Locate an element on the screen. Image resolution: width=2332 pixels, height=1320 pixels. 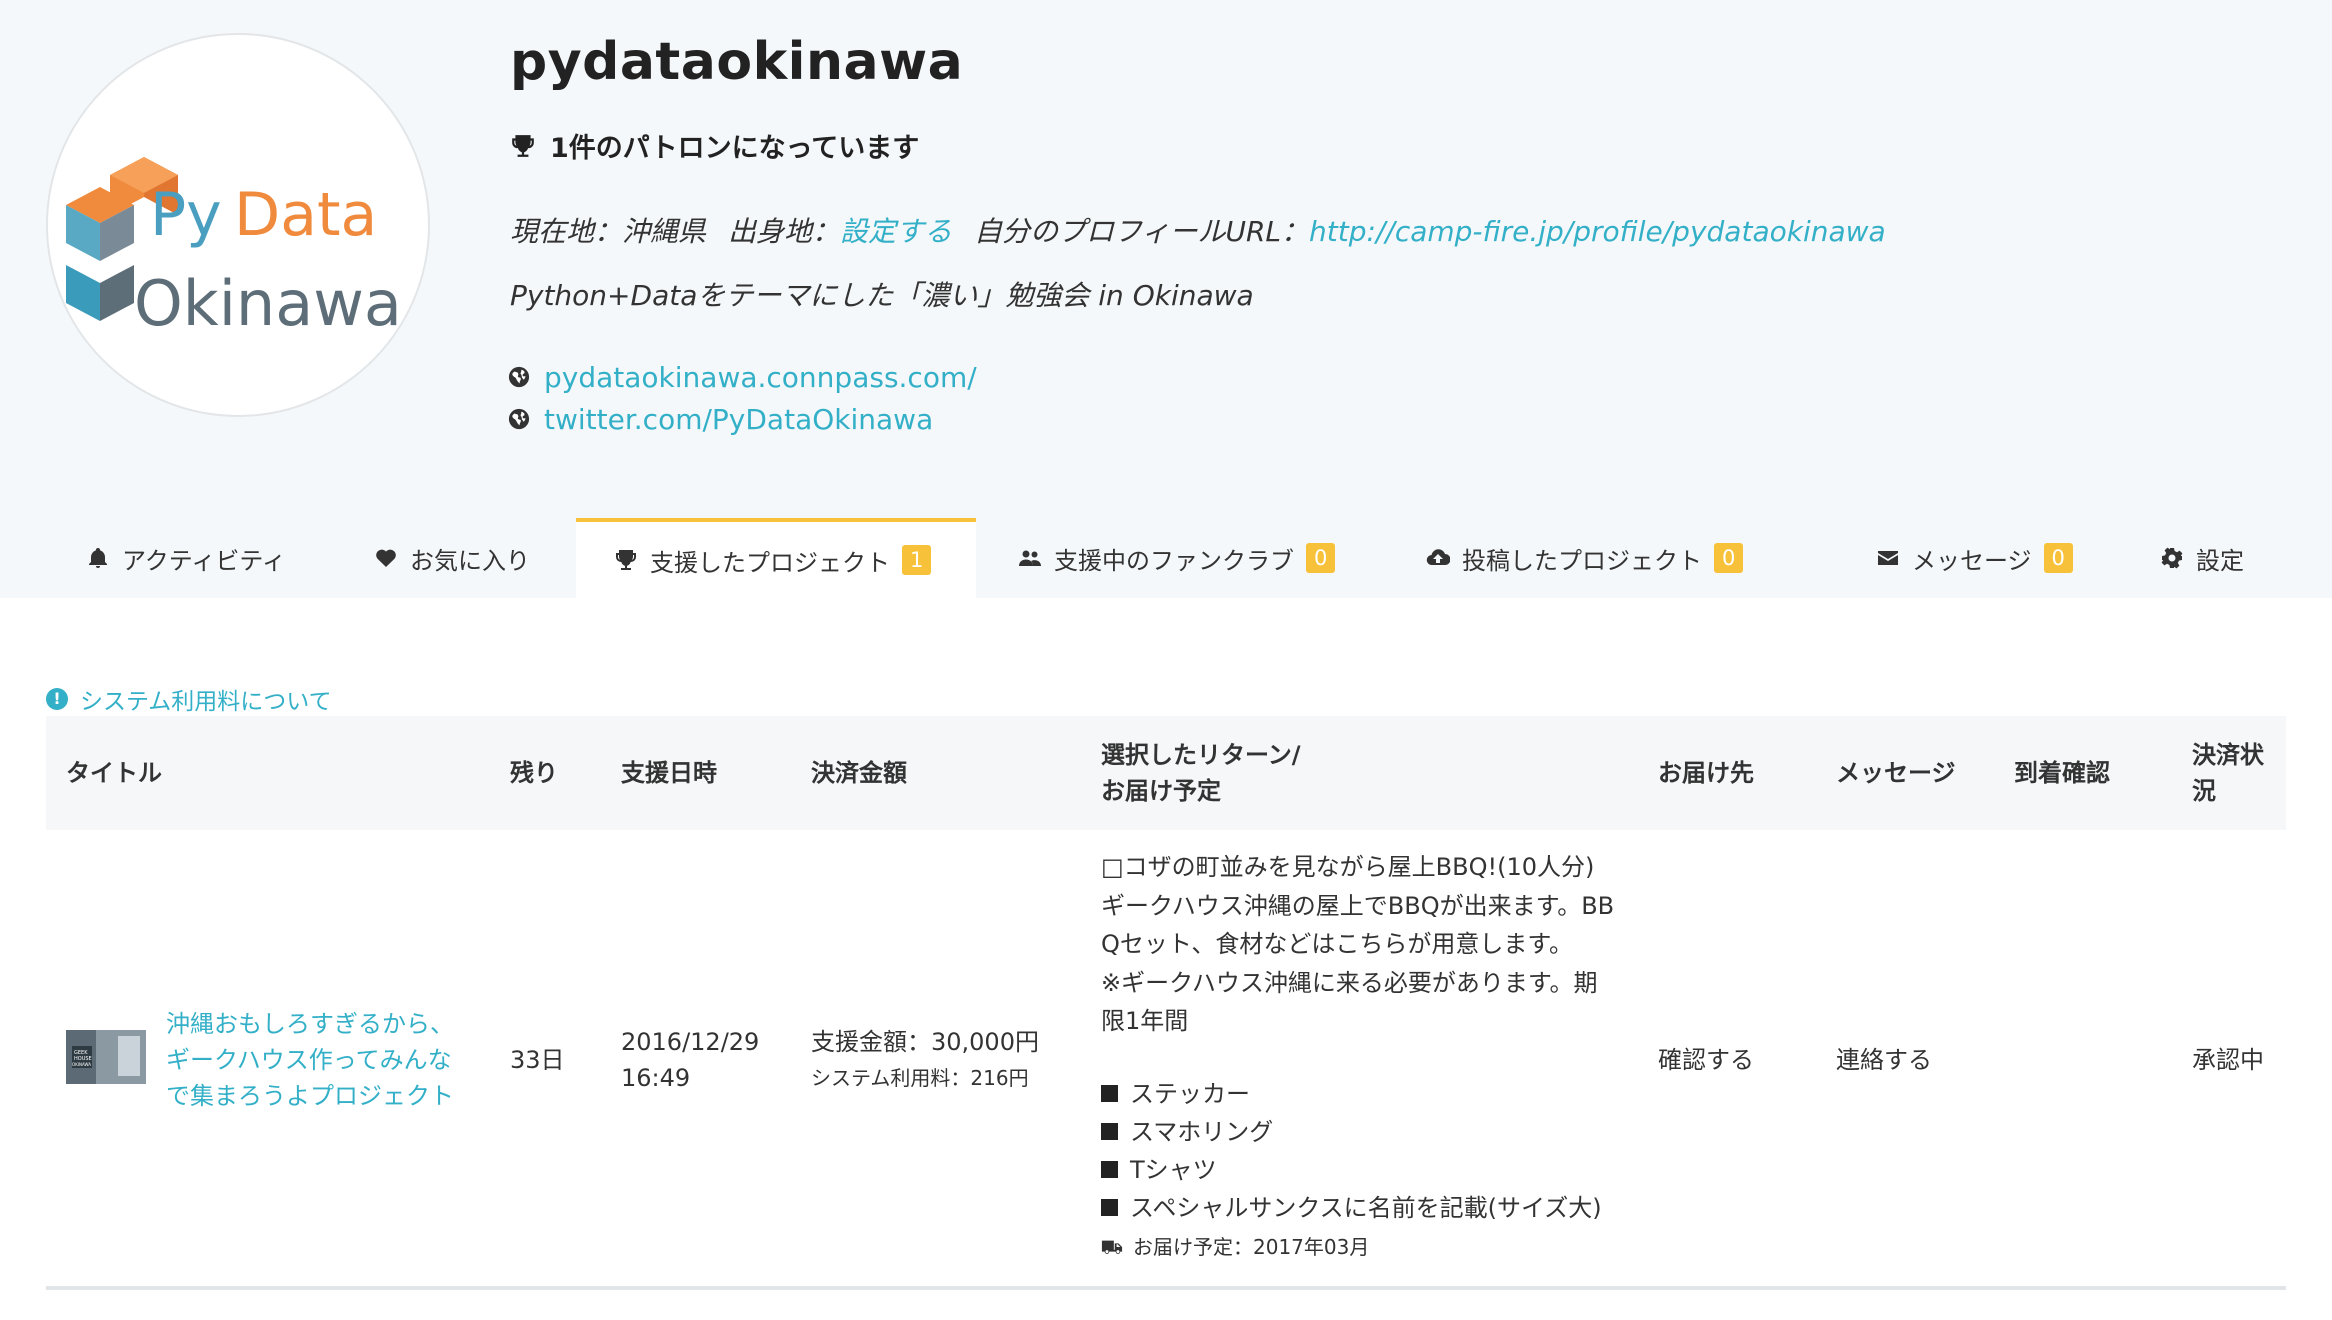
tab-label: 投稿したプロジェクト is located at coordinates (1582, 560).